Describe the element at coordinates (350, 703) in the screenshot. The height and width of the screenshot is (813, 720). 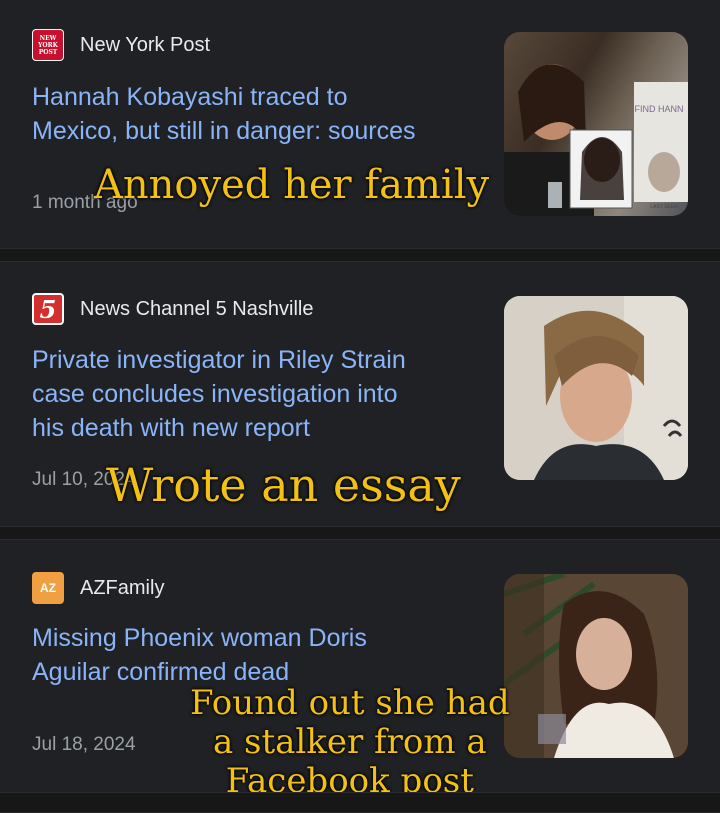
I see `caption-line: Found out she had` at that location.